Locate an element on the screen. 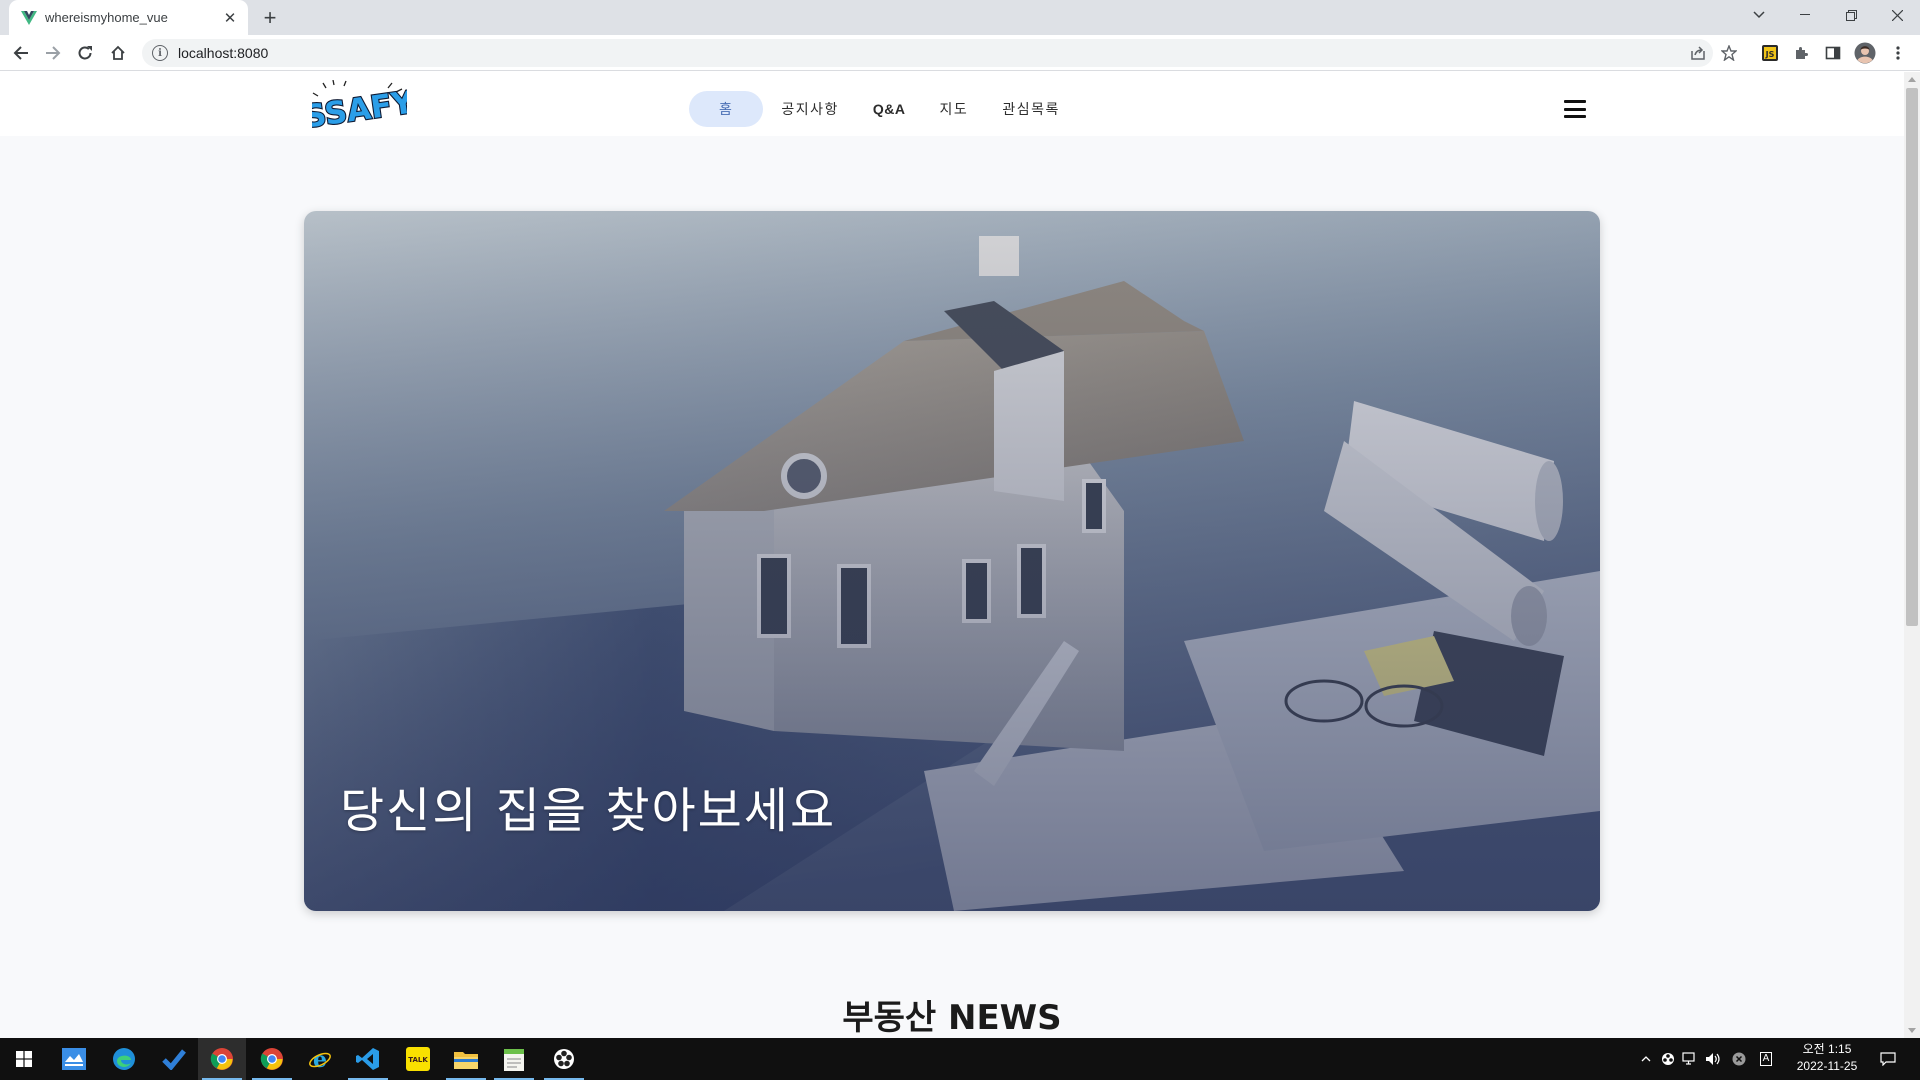 The image size is (1920, 1080). scroll-thumb is located at coordinates (1912, 357).